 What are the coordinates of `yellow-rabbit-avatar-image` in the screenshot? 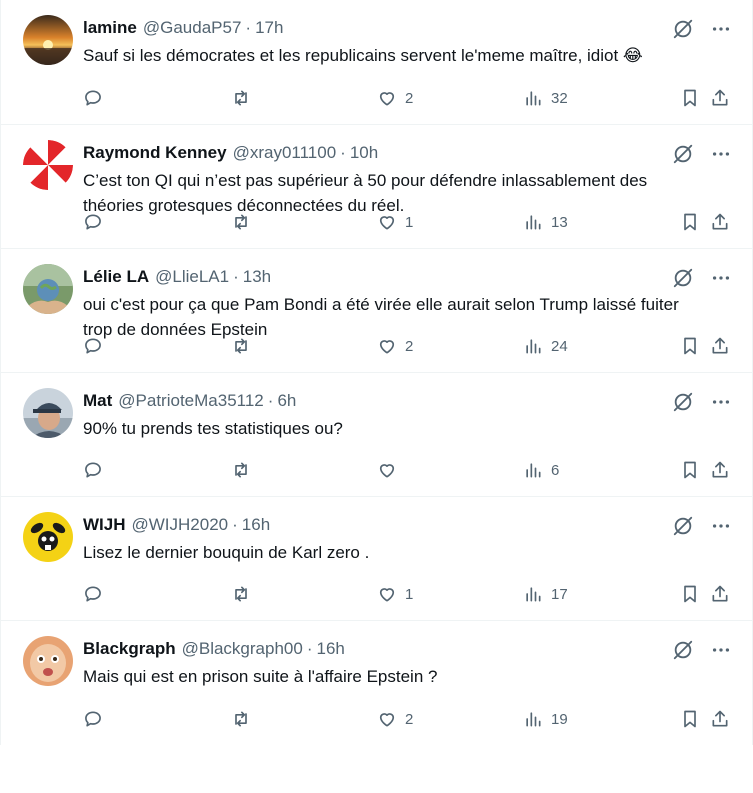 It's located at (48, 537).